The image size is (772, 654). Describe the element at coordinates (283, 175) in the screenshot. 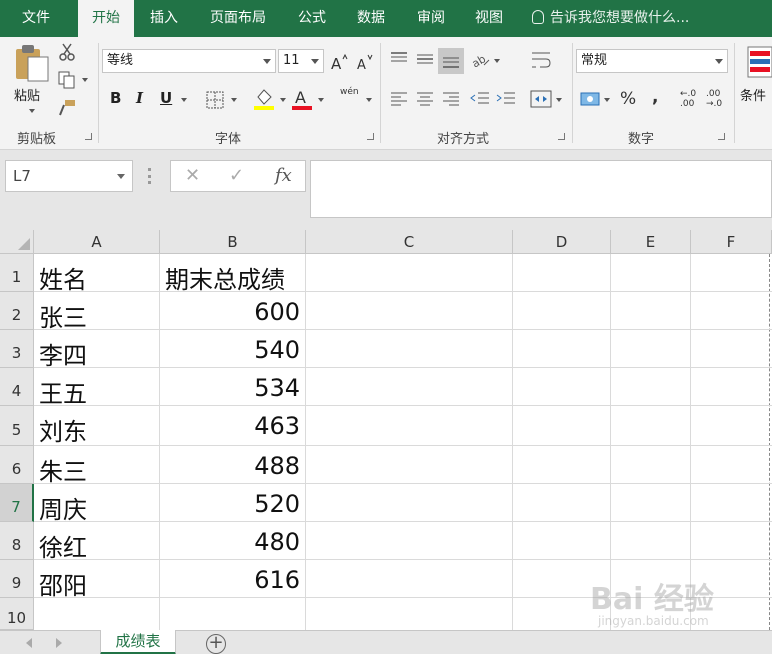

I see `insert-function-icon: fx` at that location.